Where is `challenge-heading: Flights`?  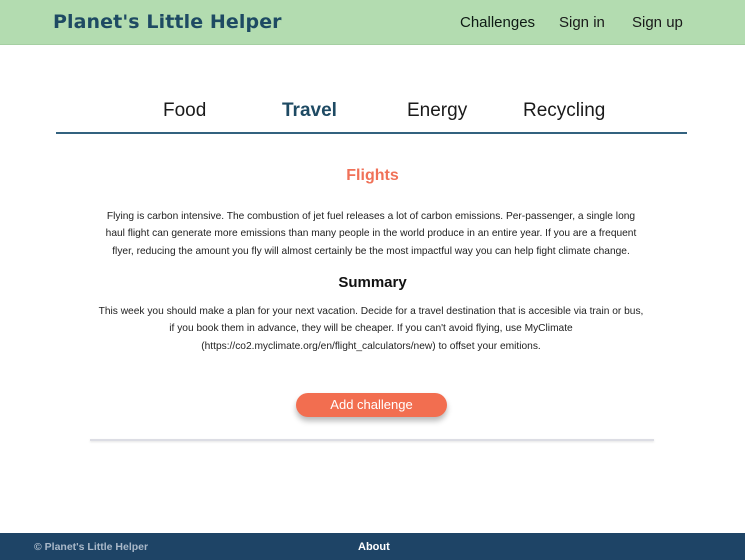 challenge-heading: Flights is located at coordinates (372, 175).